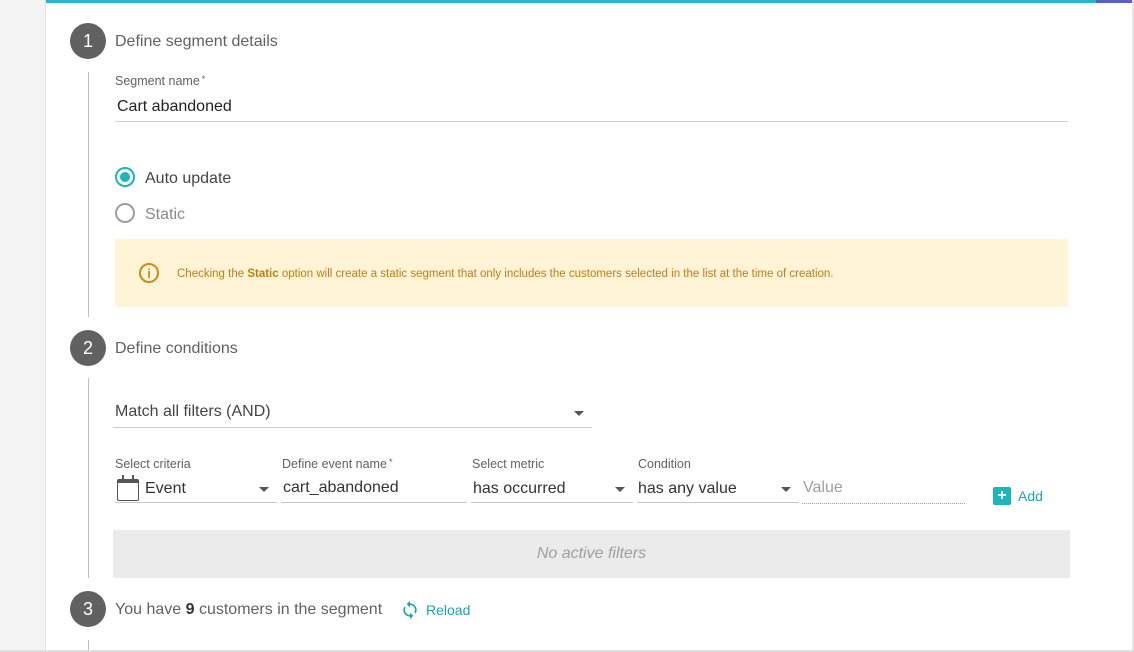  I want to click on radio-static, so click(125, 213).